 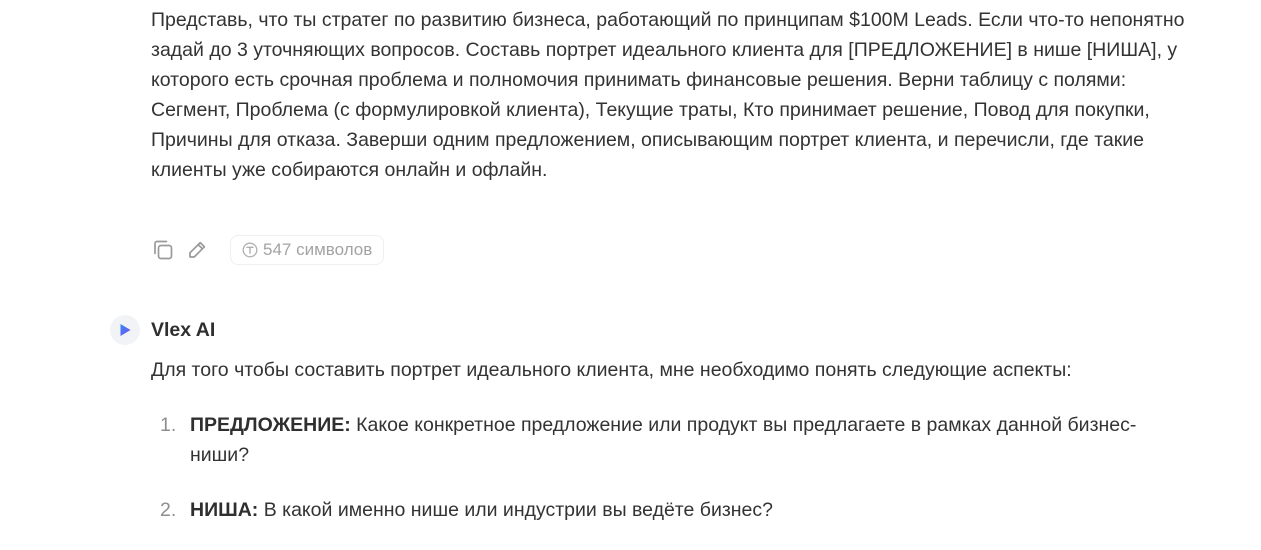 I want to click on text-count-icon, so click(x=250, y=250).